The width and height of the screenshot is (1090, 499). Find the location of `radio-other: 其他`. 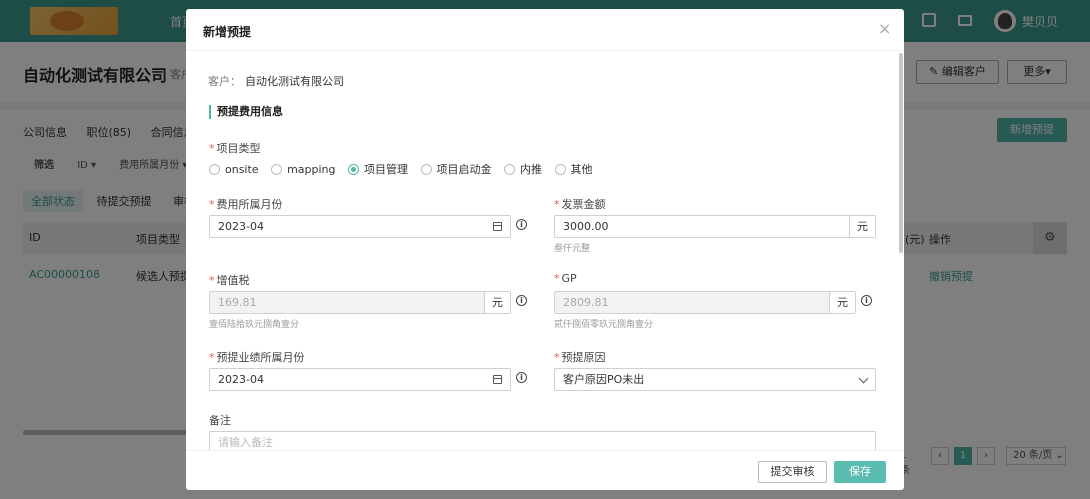

radio-other: 其他 is located at coordinates (573, 169).